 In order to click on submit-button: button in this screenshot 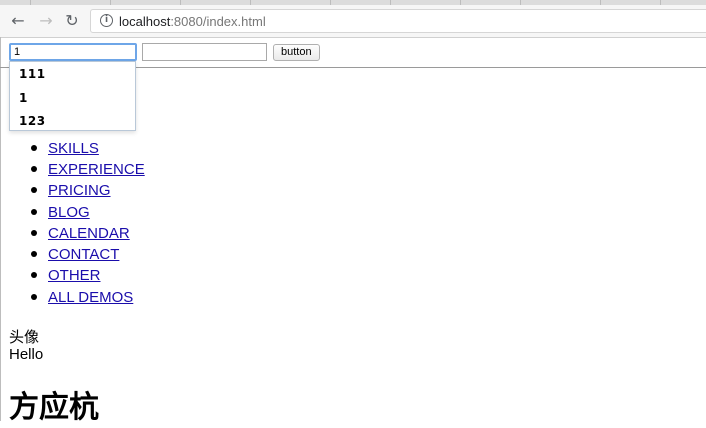, I will do `click(296, 52)`.